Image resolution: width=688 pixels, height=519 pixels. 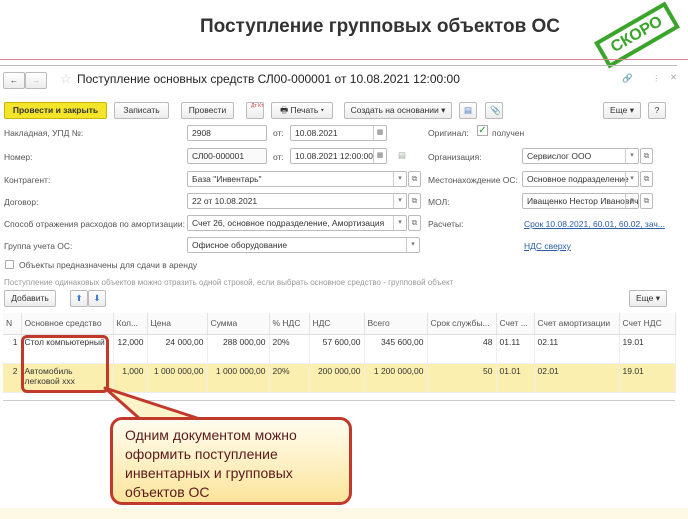 I want to click on save-button: Записать, so click(x=141, y=110).